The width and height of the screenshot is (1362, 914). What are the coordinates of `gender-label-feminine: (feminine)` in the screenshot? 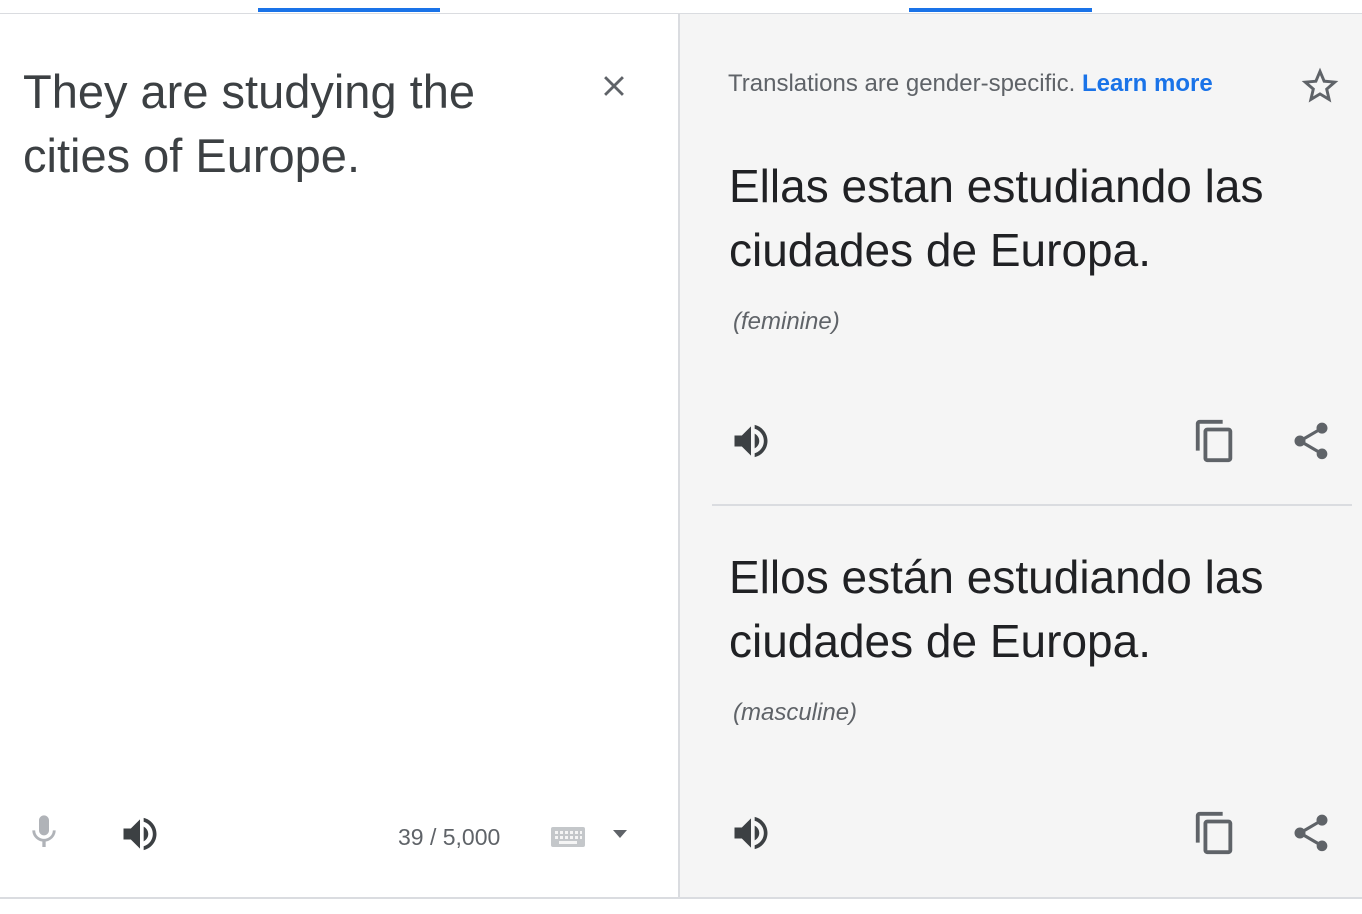 It's located at (786, 321).